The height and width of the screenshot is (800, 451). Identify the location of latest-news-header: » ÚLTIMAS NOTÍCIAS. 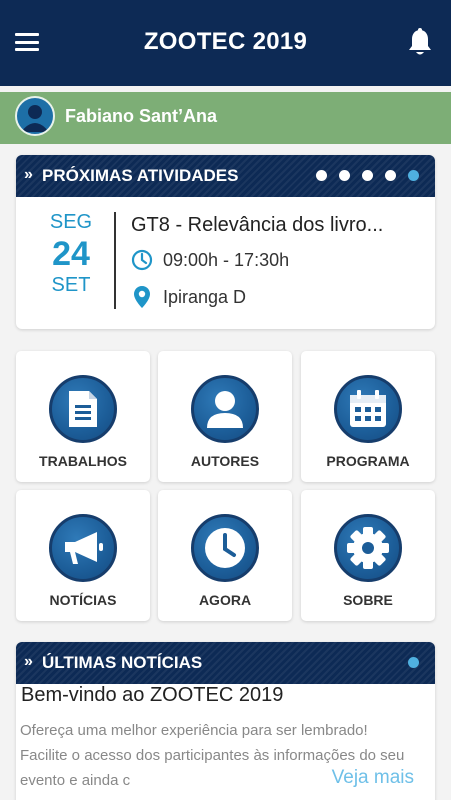
(225, 663).